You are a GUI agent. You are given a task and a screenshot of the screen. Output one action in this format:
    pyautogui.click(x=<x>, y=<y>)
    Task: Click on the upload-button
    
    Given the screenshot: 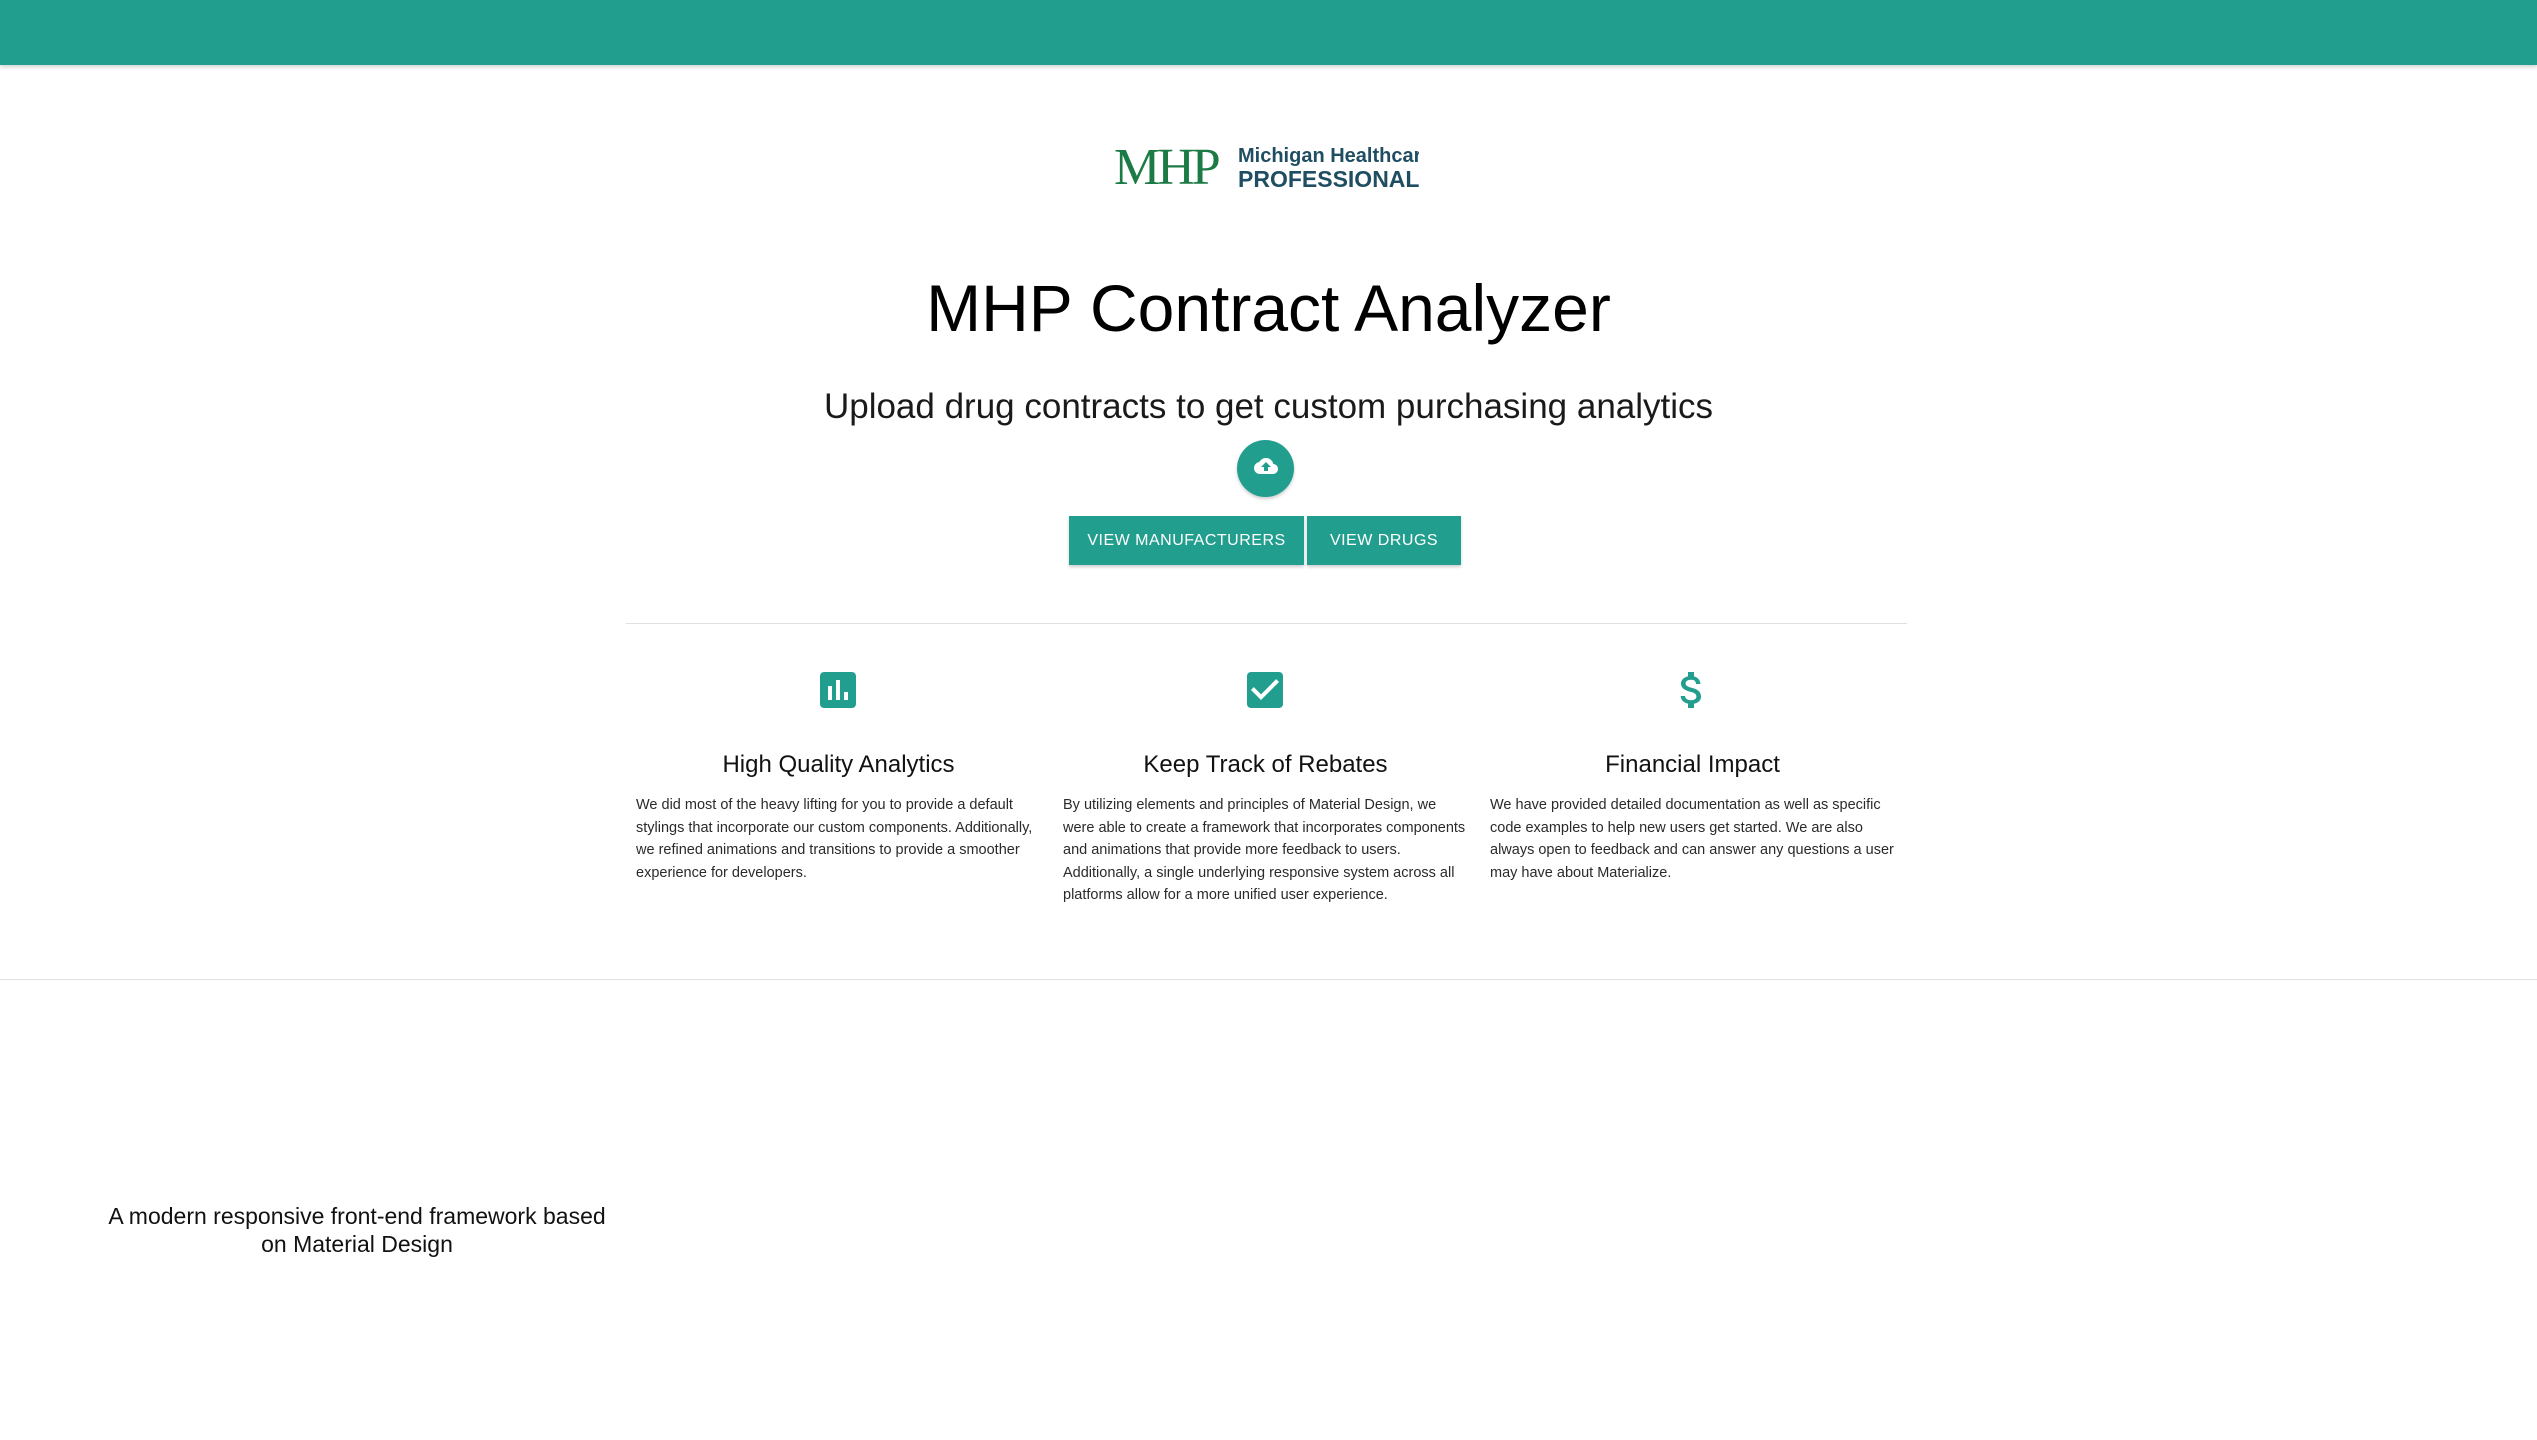 What is the action you would take?
    pyautogui.click(x=1265, y=468)
    